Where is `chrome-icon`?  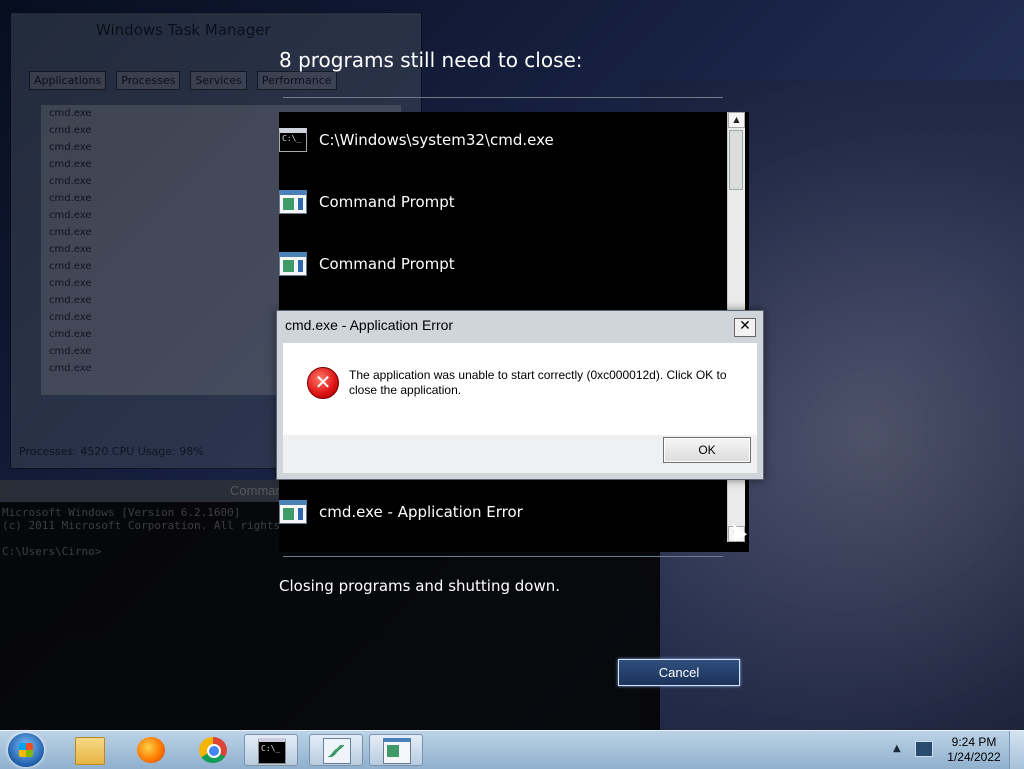
chrome-icon is located at coordinates (213, 750).